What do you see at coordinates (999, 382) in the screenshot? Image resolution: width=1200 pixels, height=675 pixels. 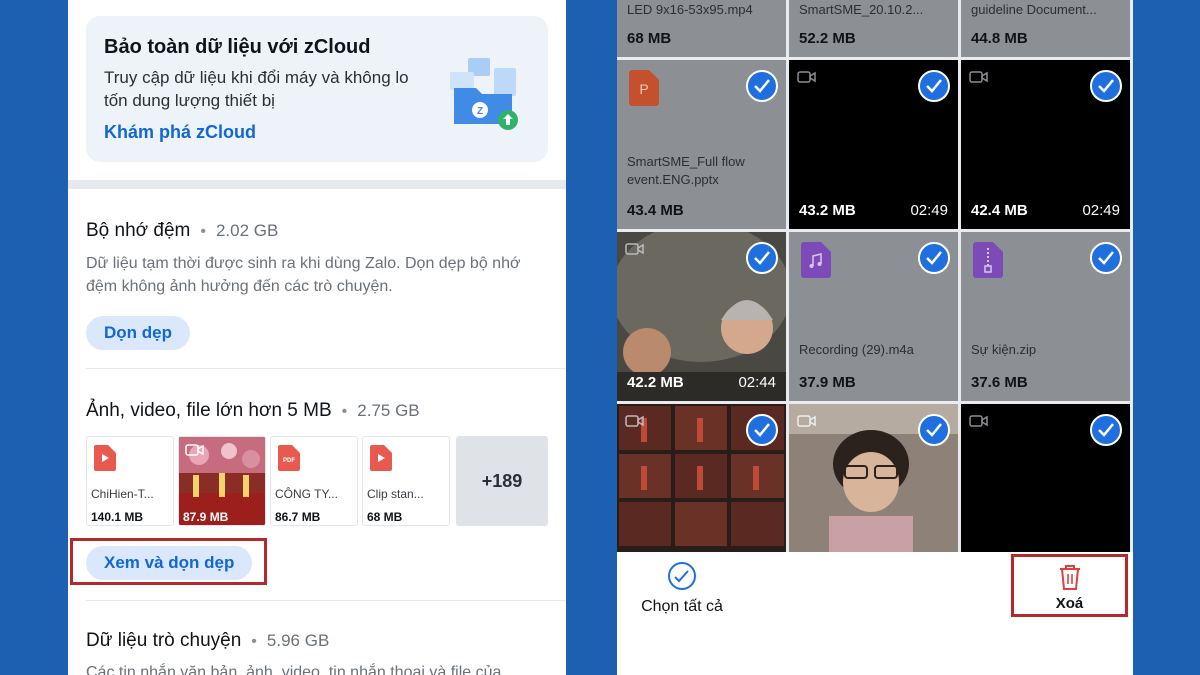 I see `file-size: 37.6 MB` at bounding box center [999, 382].